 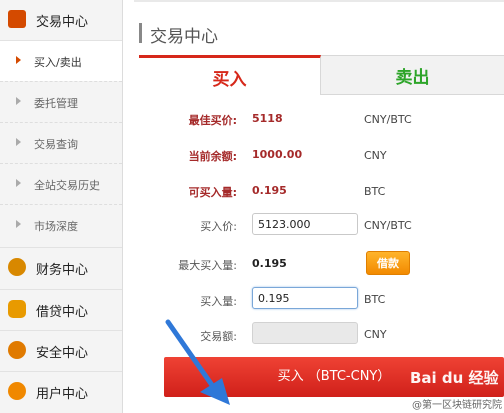 What do you see at coordinates (457, 405) in the screenshot?
I see `watermark-caption: @第一区块链研究院` at bounding box center [457, 405].